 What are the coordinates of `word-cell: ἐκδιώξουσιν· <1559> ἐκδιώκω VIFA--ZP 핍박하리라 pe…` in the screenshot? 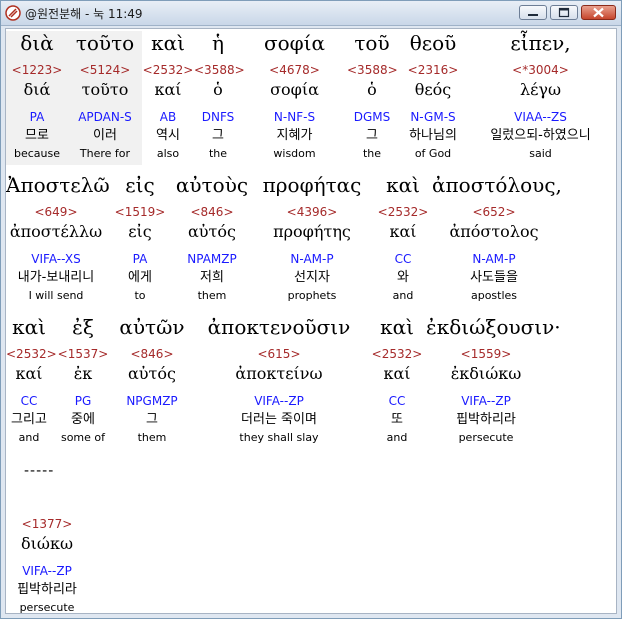 It's located at (493, 382).